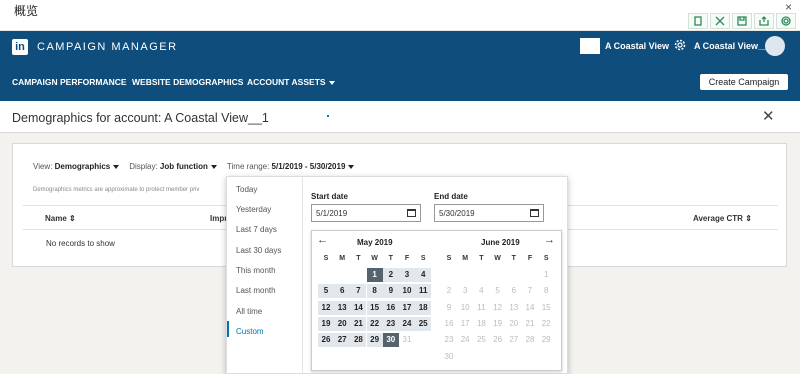 The image size is (800, 374). What do you see at coordinates (720, 21) in the screenshot?
I see `expand-icon` at bounding box center [720, 21].